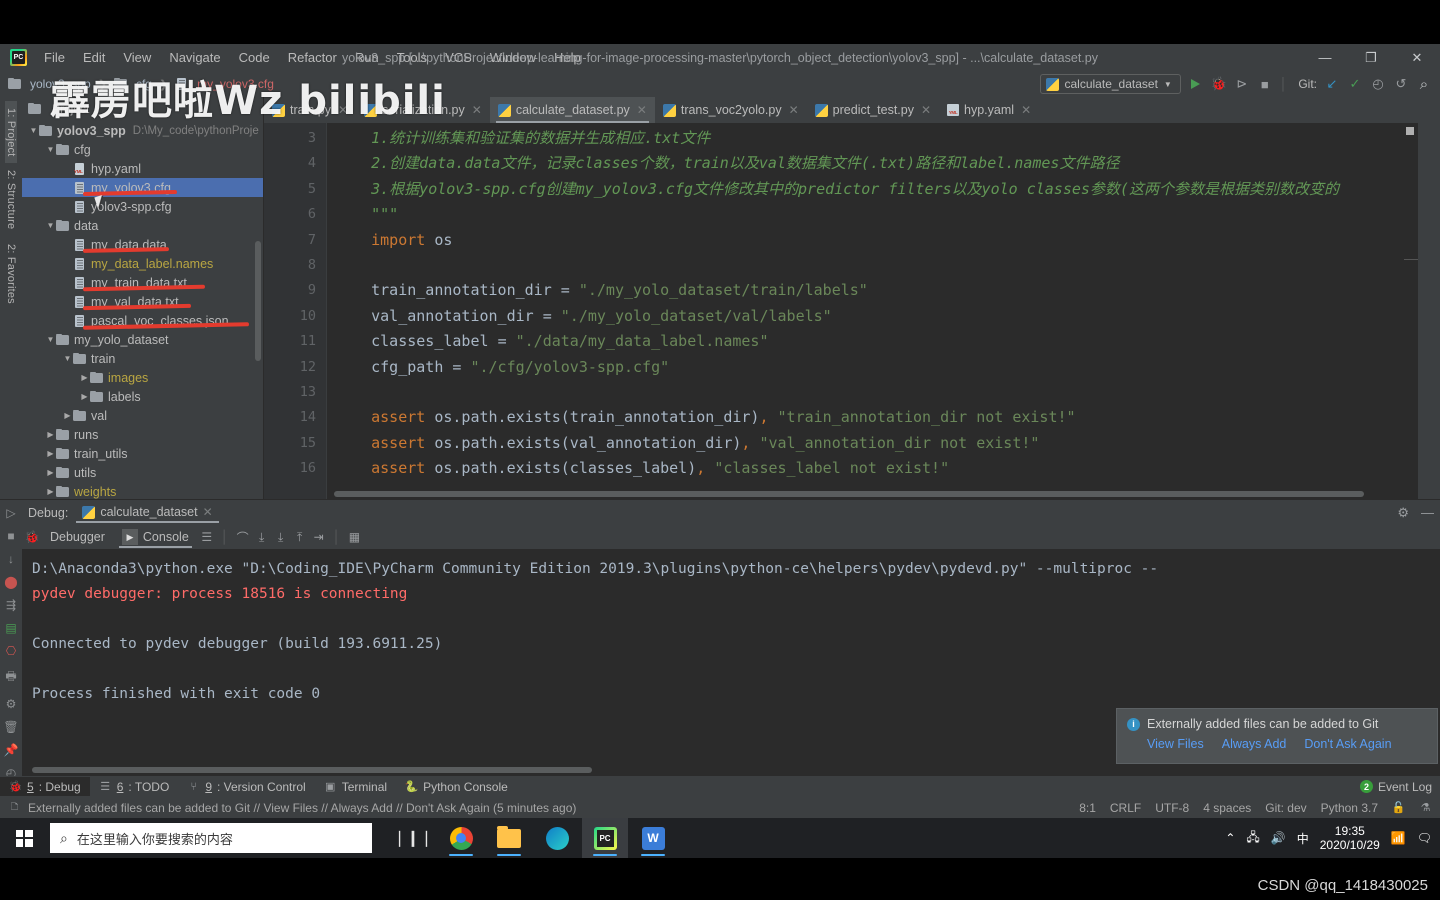 The height and width of the screenshot is (900, 1440). What do you see at coordinates (572, 110) in the screenshot?
I see `editor-tab: calculate_dataset.py ✕` at bounding box center [572, 110].